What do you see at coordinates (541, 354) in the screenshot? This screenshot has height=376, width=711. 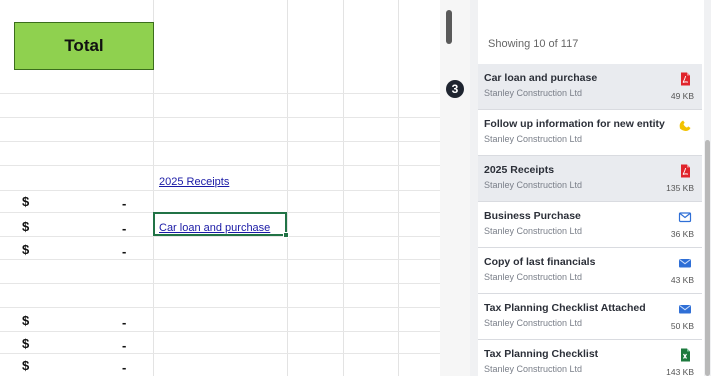 I see `document-title: Tax Planning Checklist` at bounding box center [541, 354].